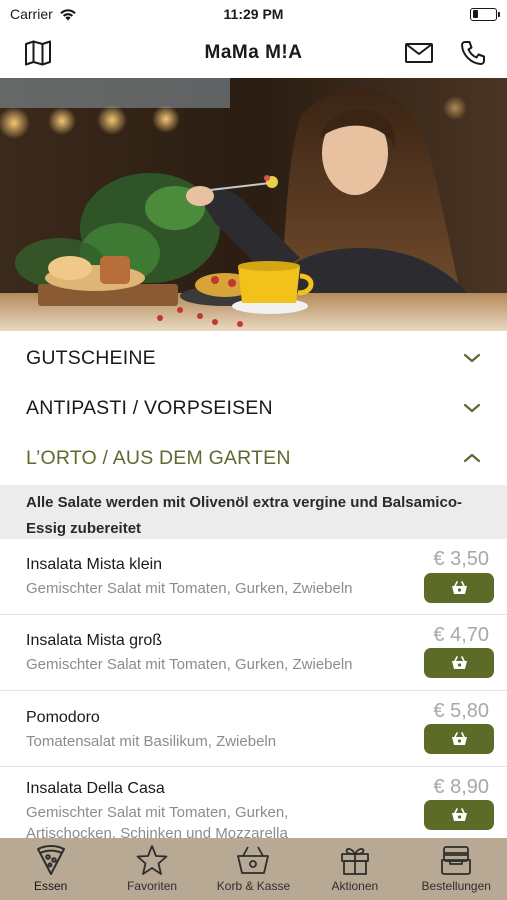 This screenshot has width=507, height=900. I want to click on tab-favoriten: Favoriten, so click(152, 869).